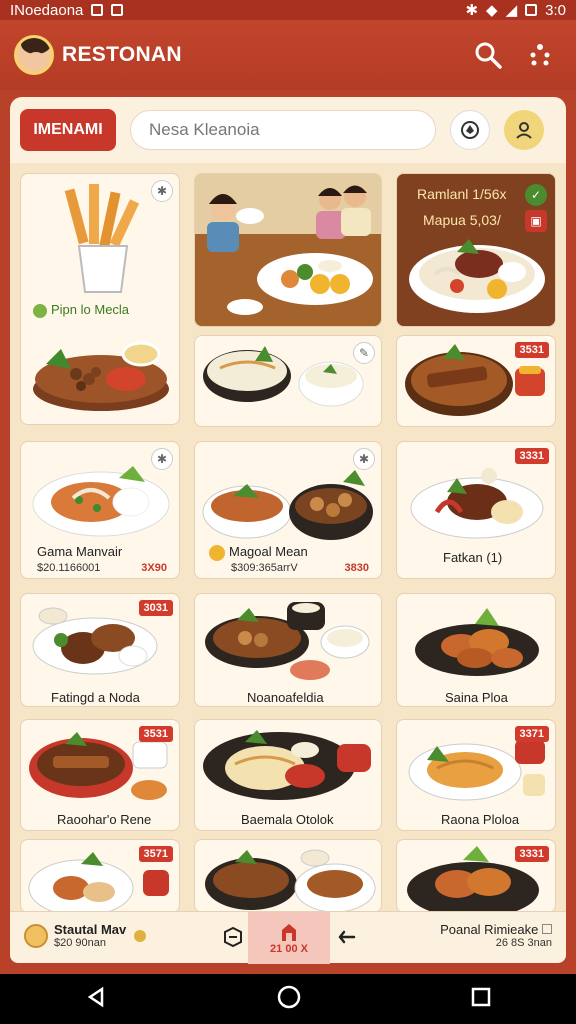 The width and height of the screenshot is (576, 1024). Describe the element at coordinates (40, 310) in the screenshot. I see `leaf-icon` at that location.